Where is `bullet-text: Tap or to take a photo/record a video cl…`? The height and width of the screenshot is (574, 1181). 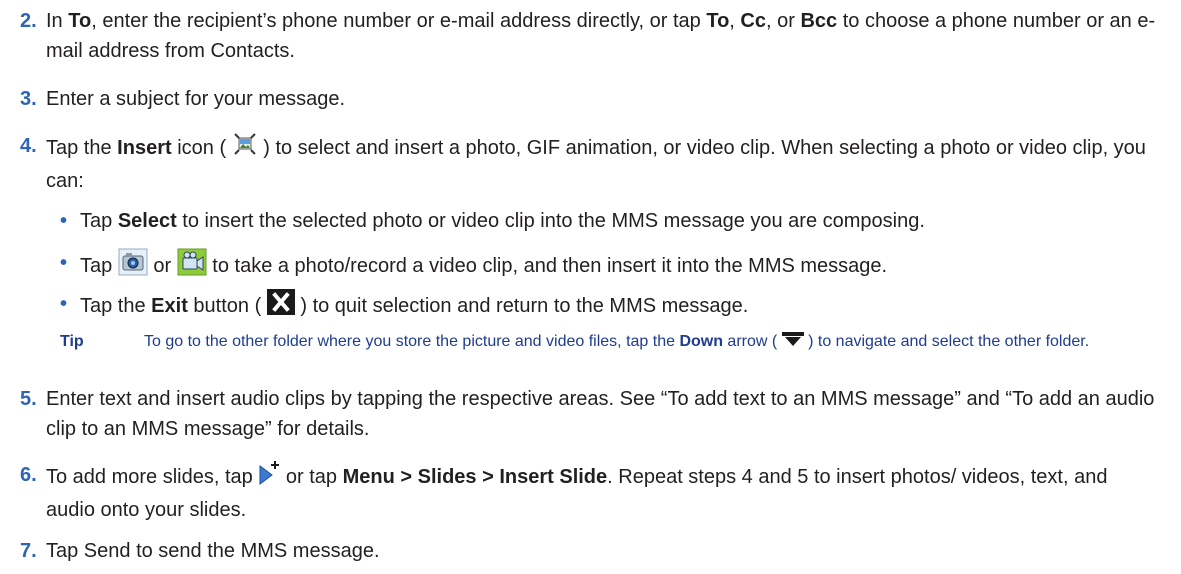 bullet-text: Tap or to take a photo/record a video cl… is located at coordinates (625, 266).